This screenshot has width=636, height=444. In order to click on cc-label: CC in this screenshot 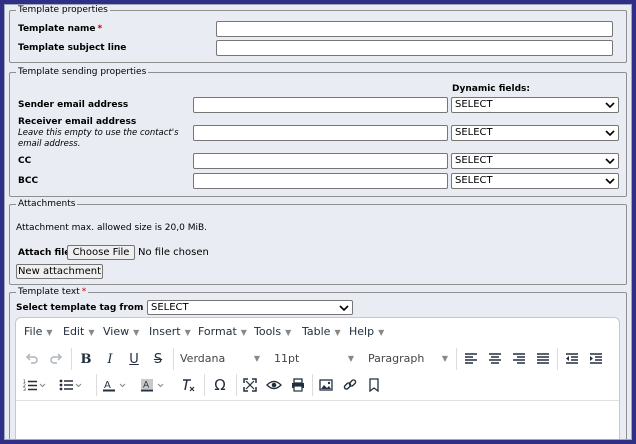, I will do `click(25, 161)`.